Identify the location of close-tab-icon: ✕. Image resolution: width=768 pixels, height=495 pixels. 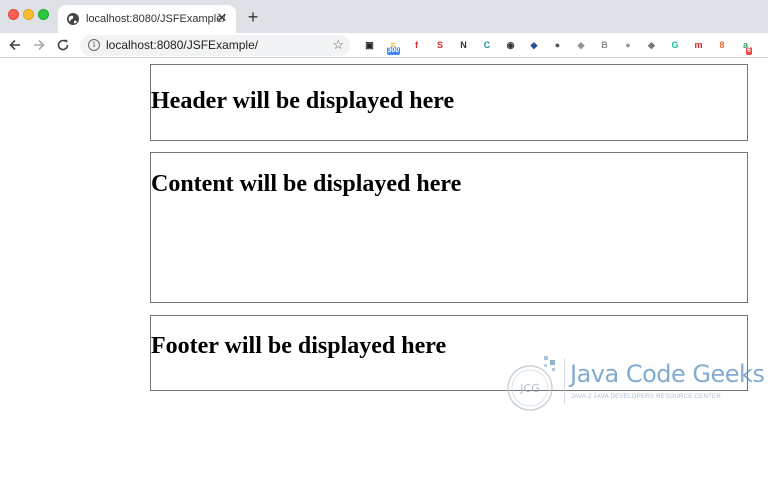
(222, 18).